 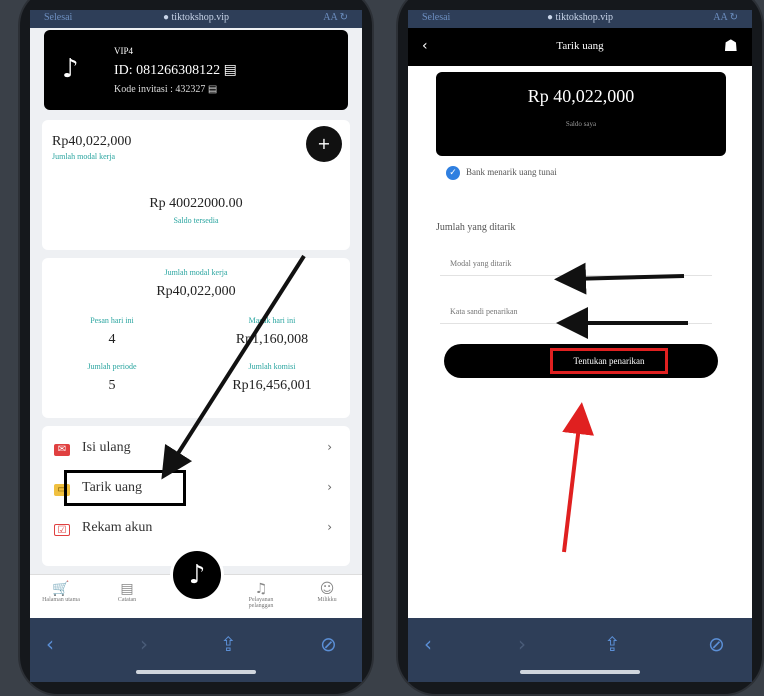 I want to click on left-safari-toolbar: ‹ › ⇪ ⊘, so click(x=196, y=650).